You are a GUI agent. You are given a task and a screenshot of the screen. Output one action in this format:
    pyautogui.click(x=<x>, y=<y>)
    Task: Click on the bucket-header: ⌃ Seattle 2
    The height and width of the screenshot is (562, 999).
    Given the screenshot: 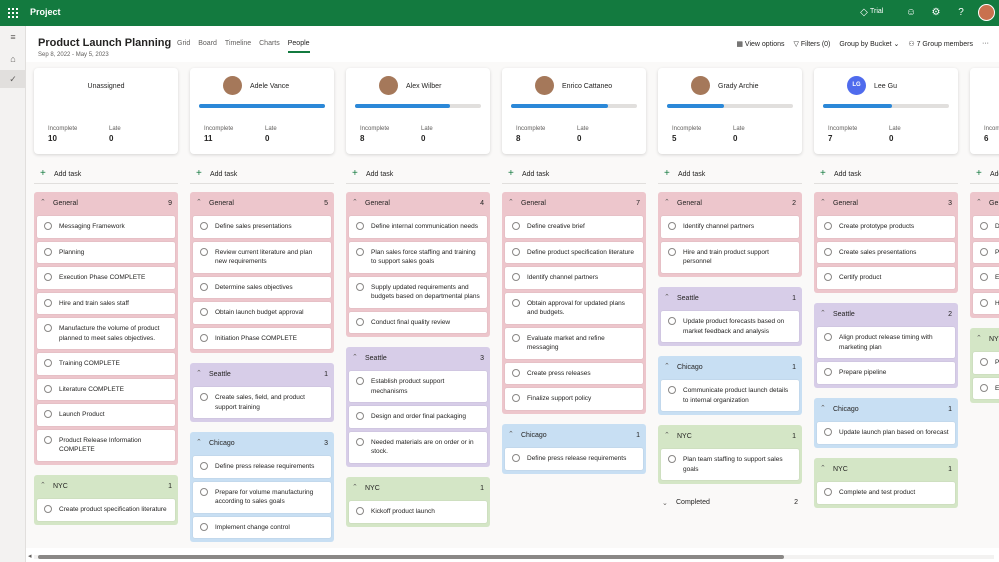 What is the action you would take?
    pyautogui.click(x=886, y=314)
    